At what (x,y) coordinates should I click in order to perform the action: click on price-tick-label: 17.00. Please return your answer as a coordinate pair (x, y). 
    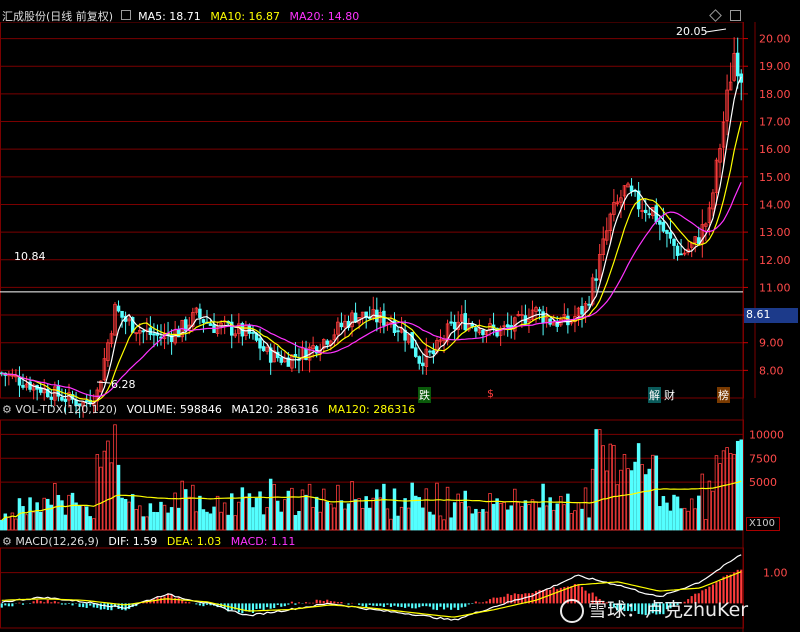
    Looking at the image, I should click on (775, 122).